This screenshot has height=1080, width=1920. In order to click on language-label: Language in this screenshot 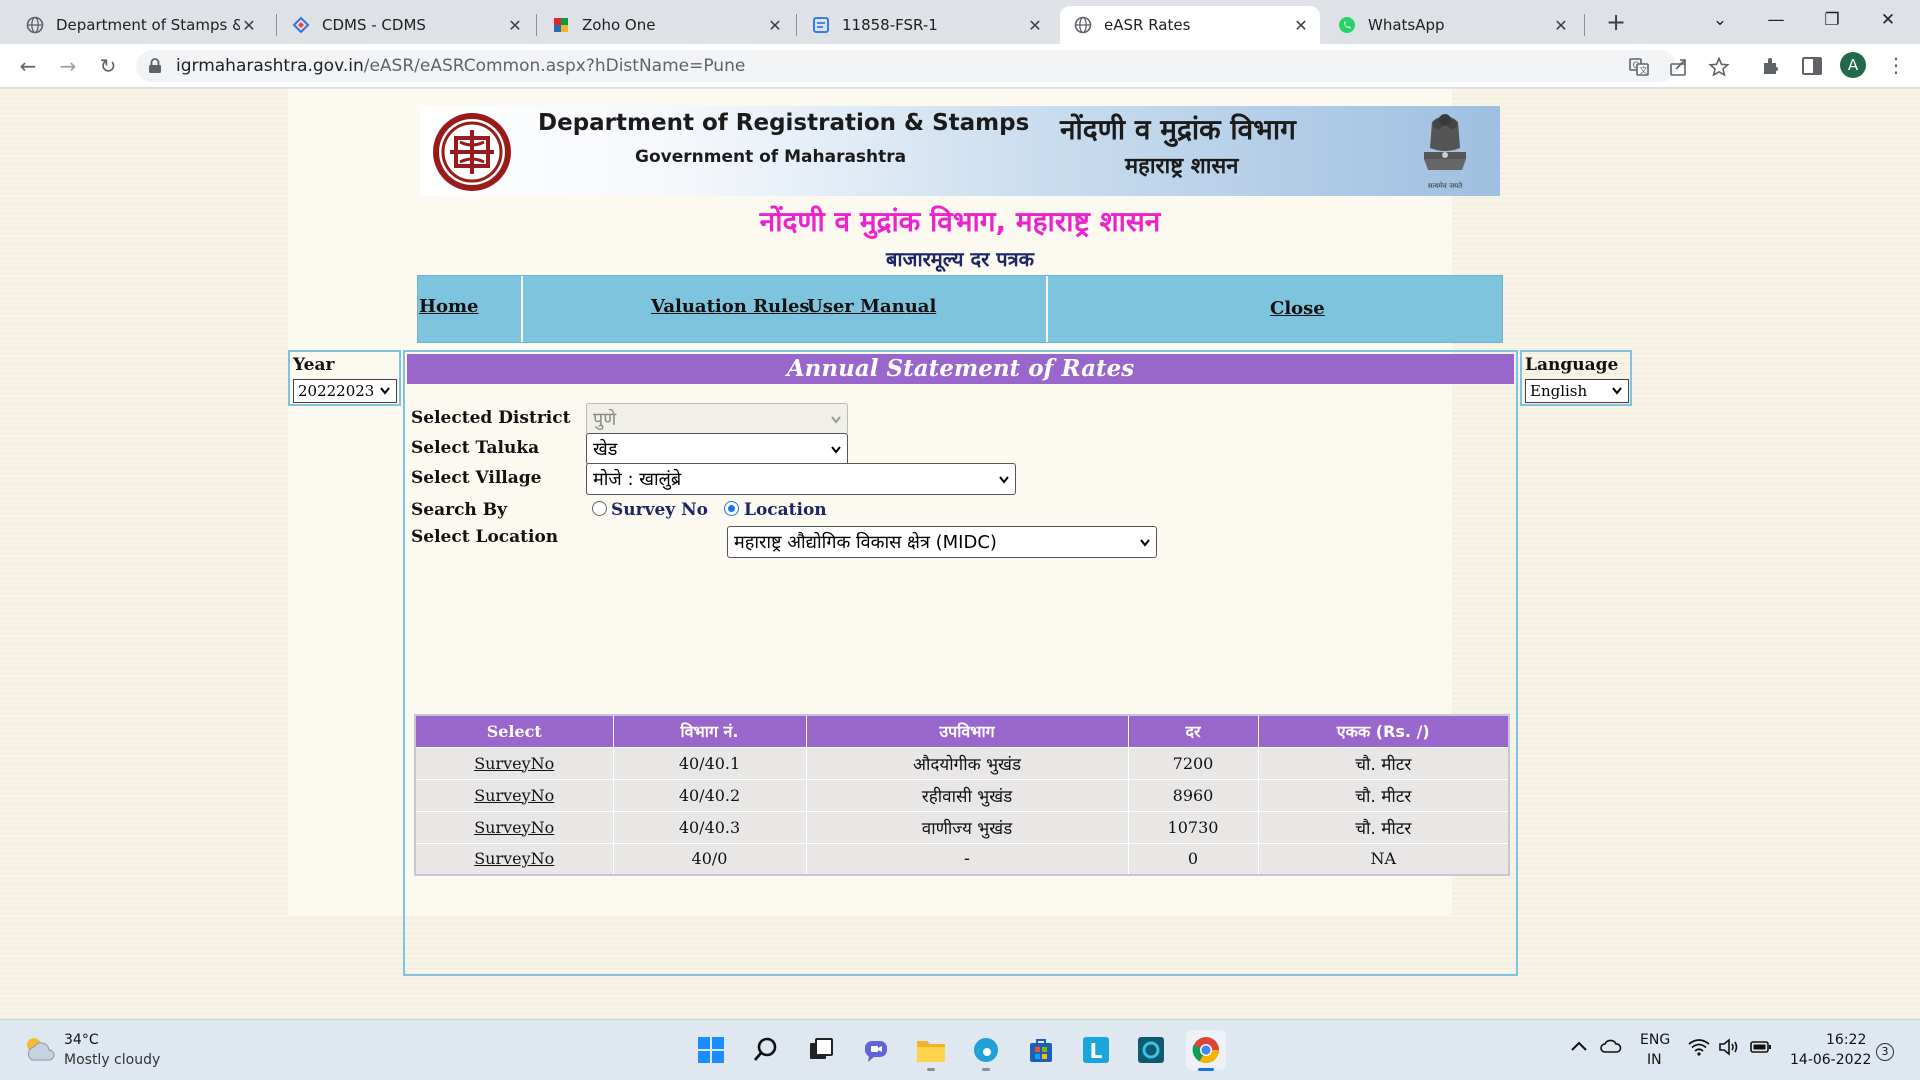, I will do `click(1572, 365)`.